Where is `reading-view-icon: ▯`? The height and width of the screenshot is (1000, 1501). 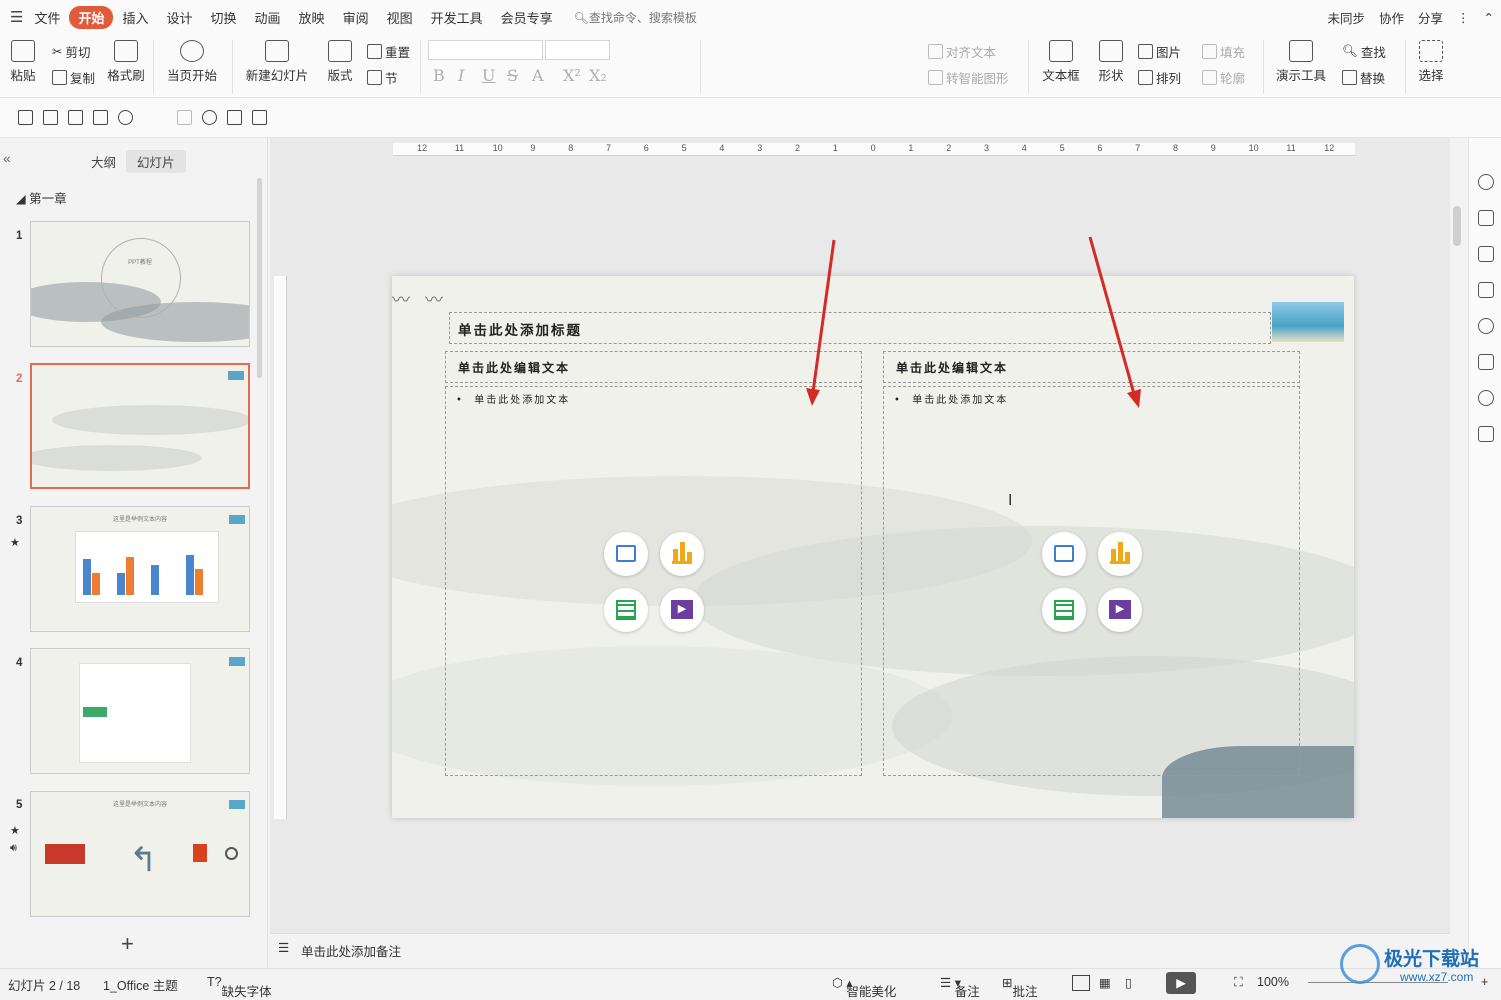
reading-view-icon: ▯ is located at coordinates (1128, 982).